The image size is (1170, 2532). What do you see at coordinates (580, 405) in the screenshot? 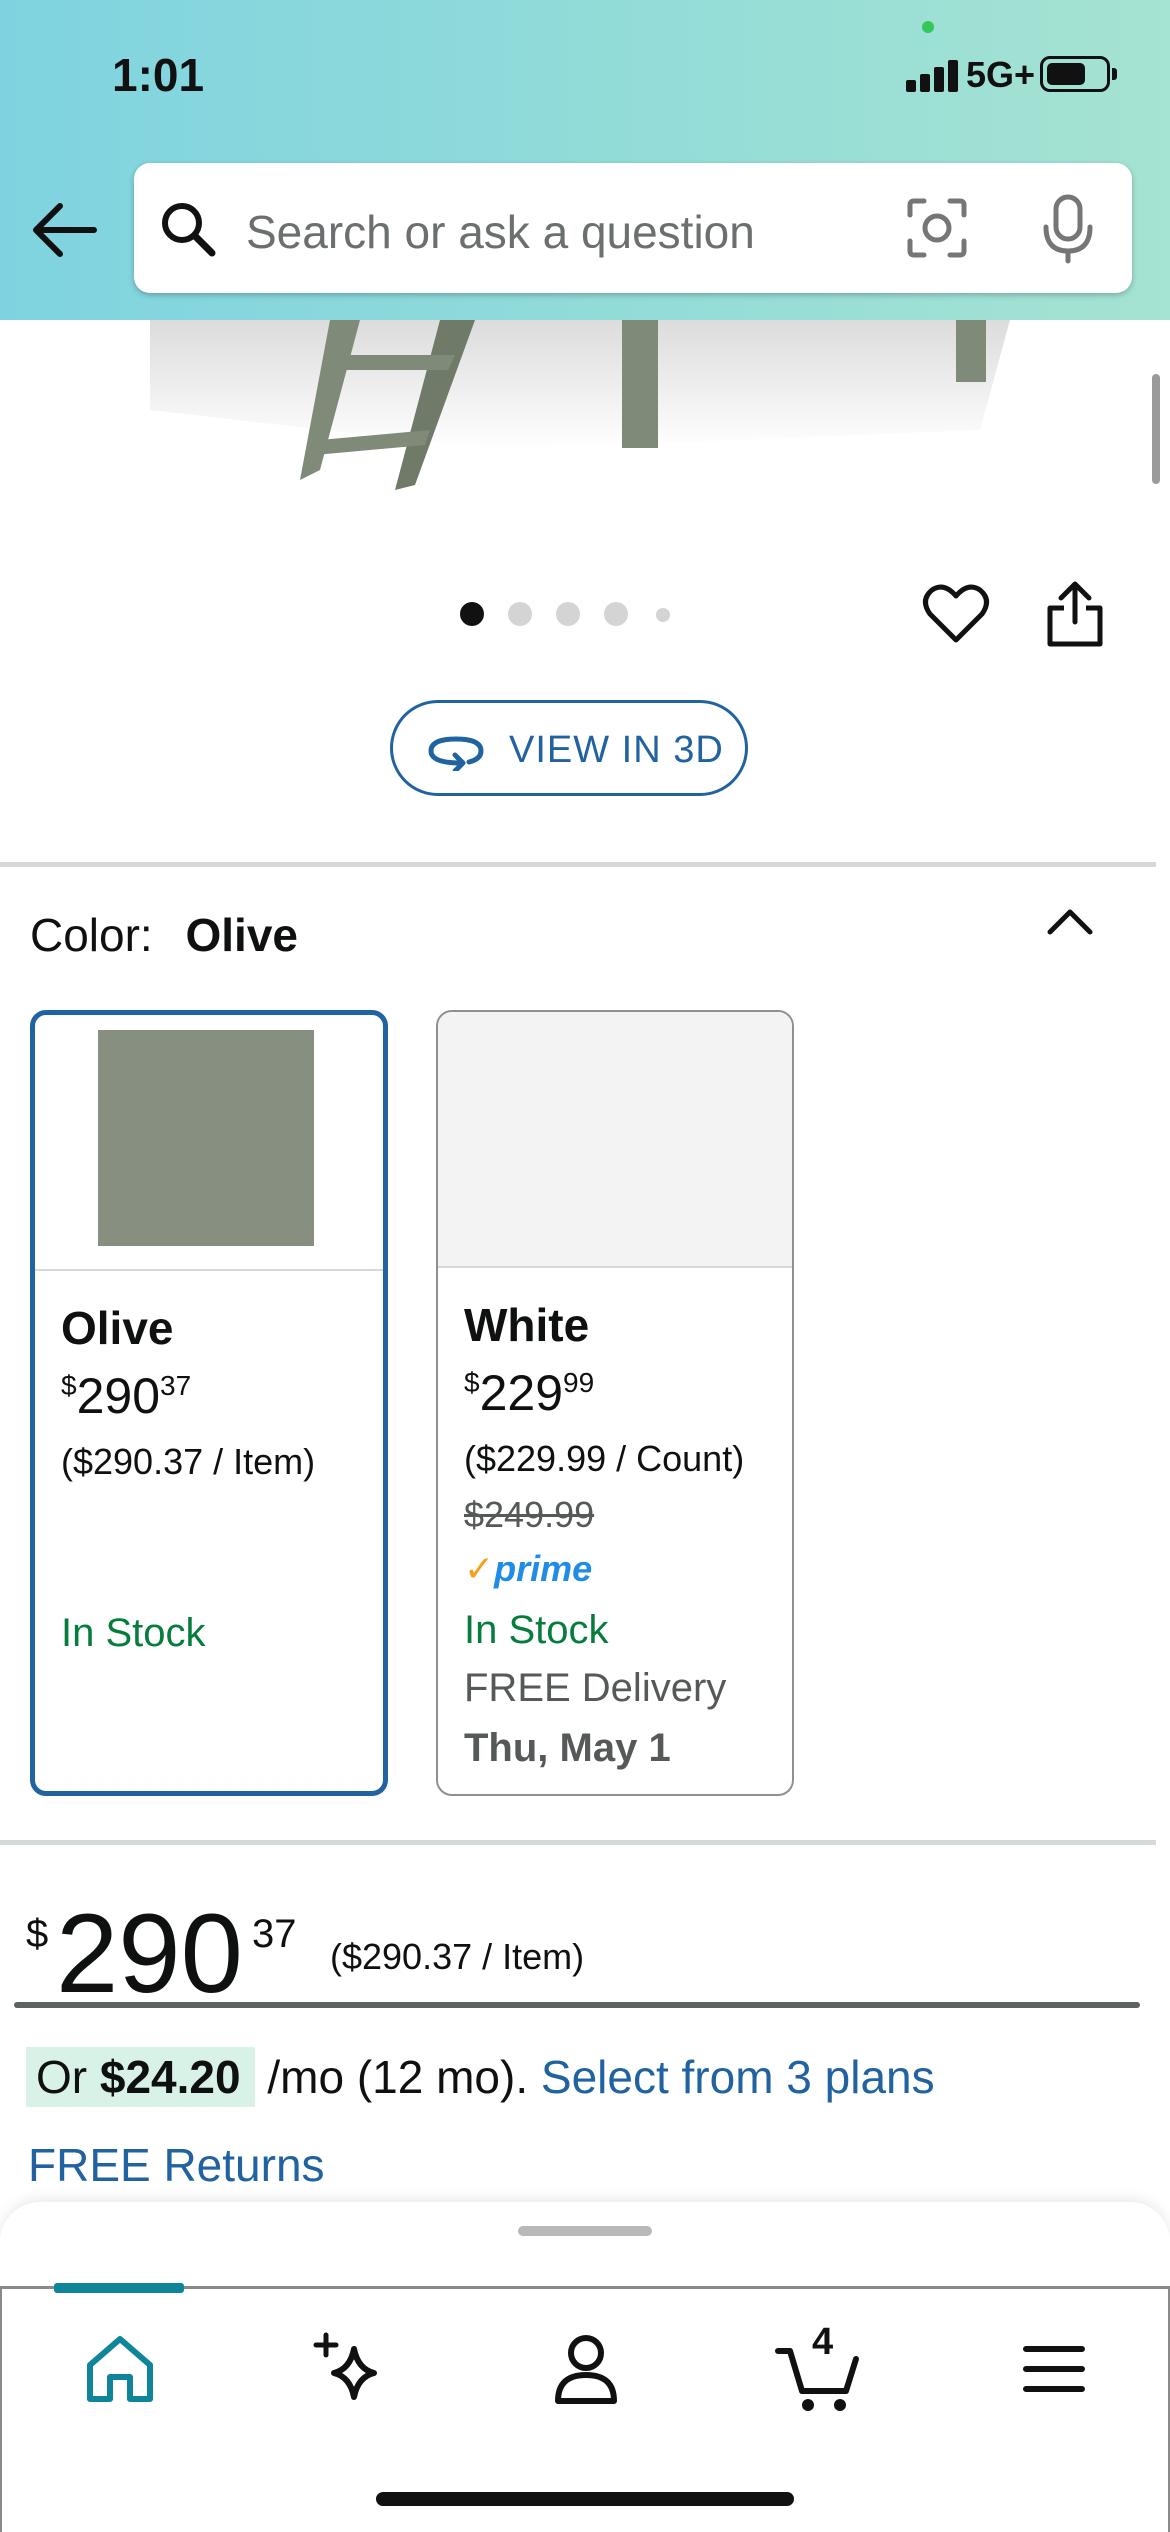
I see `product-photo` at bounding box center [580, 405].